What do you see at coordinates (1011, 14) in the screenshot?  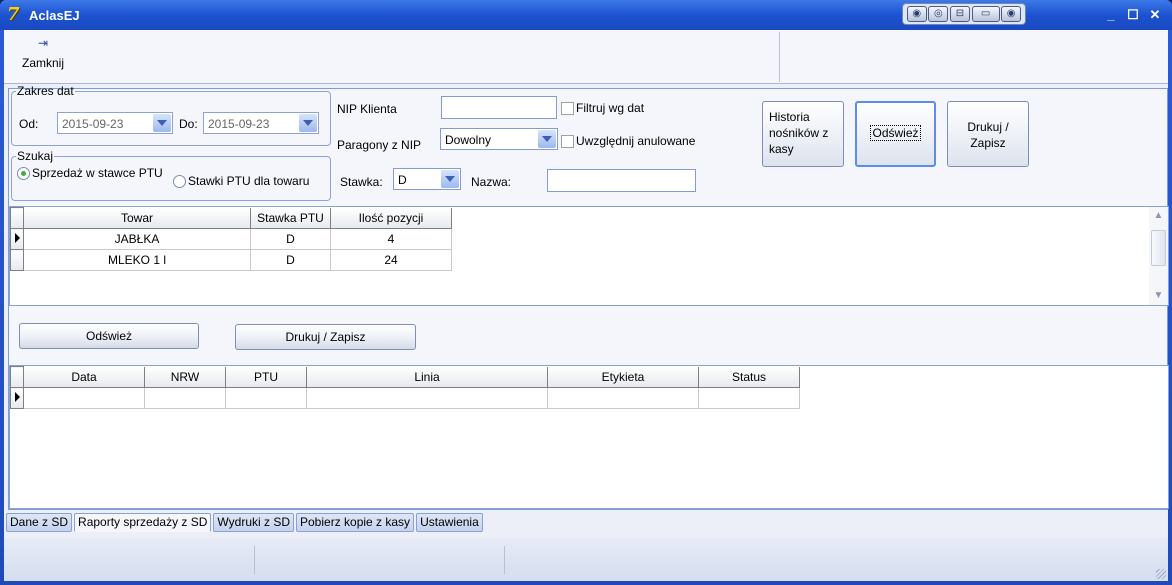 I see `tool-record2-icon: ◉` at bounding box center [1011, 14].